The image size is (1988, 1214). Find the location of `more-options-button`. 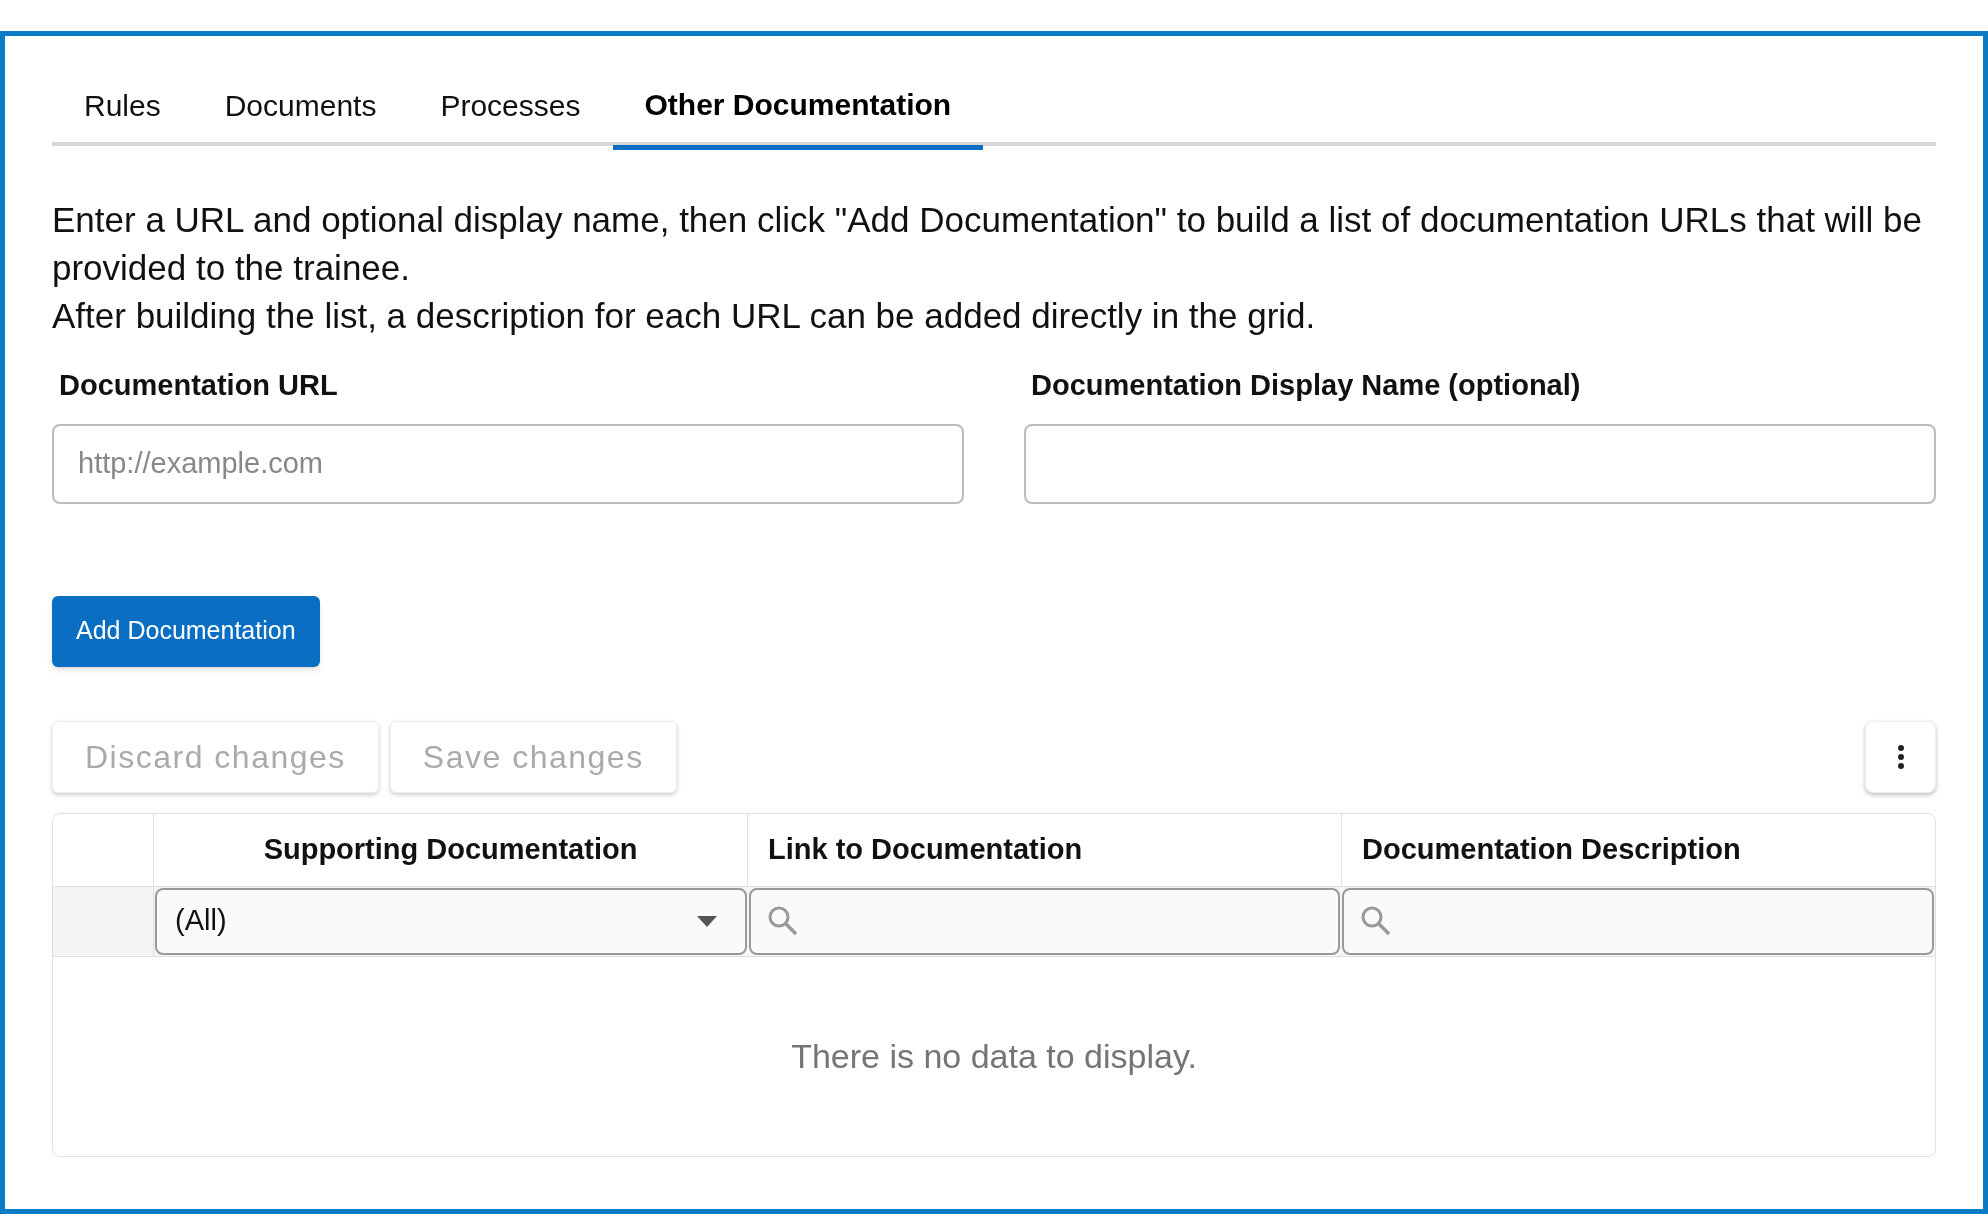

more-options-button is located at coordinates (1900, 756).